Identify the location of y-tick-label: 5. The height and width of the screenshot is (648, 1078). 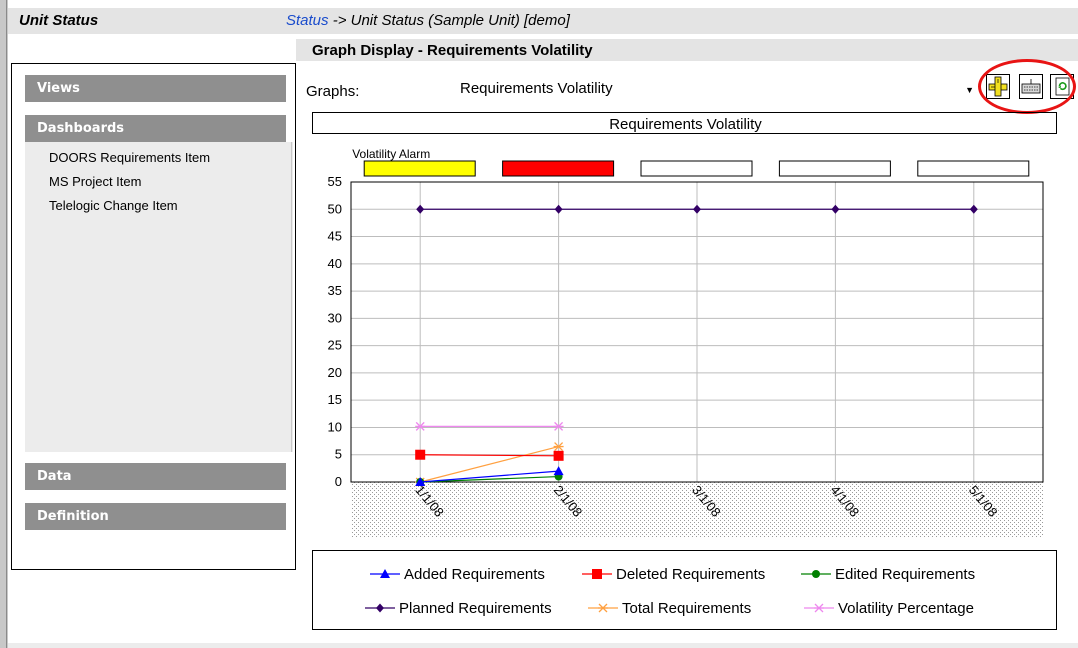
(338, 454).